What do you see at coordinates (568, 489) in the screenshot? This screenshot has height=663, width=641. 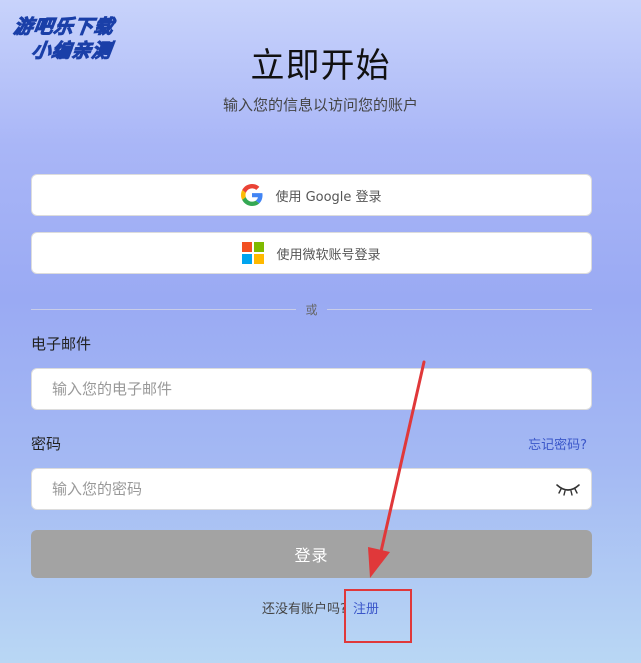 I see `eye-closed-icon` at bounding box center [568, 489].